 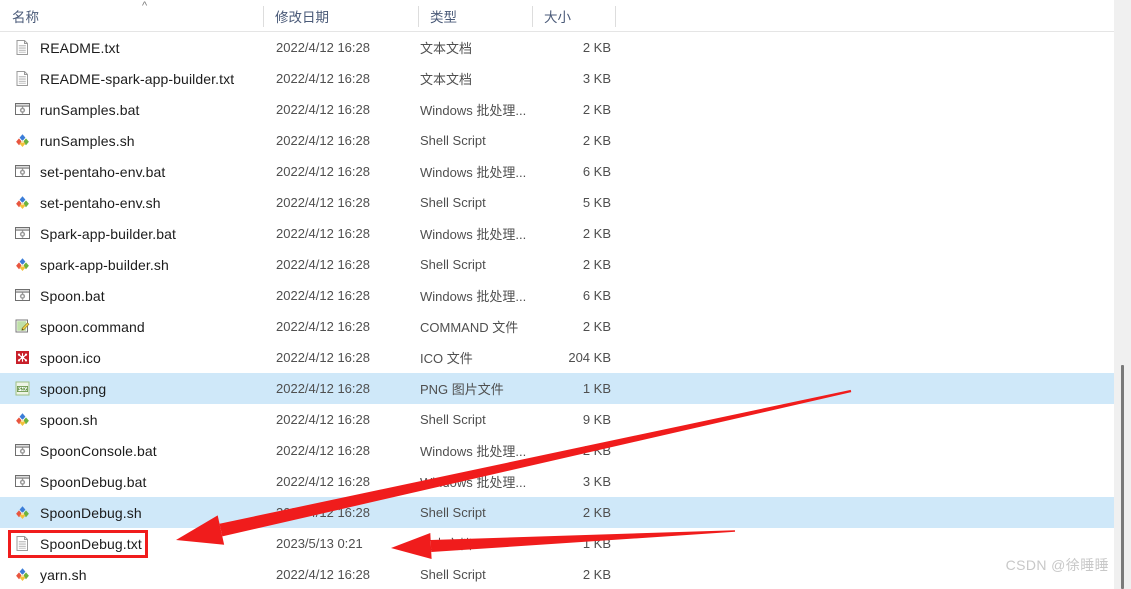 I want to click on file-name-cell: SpoonDebug.sh, so click(x=71, y=512).